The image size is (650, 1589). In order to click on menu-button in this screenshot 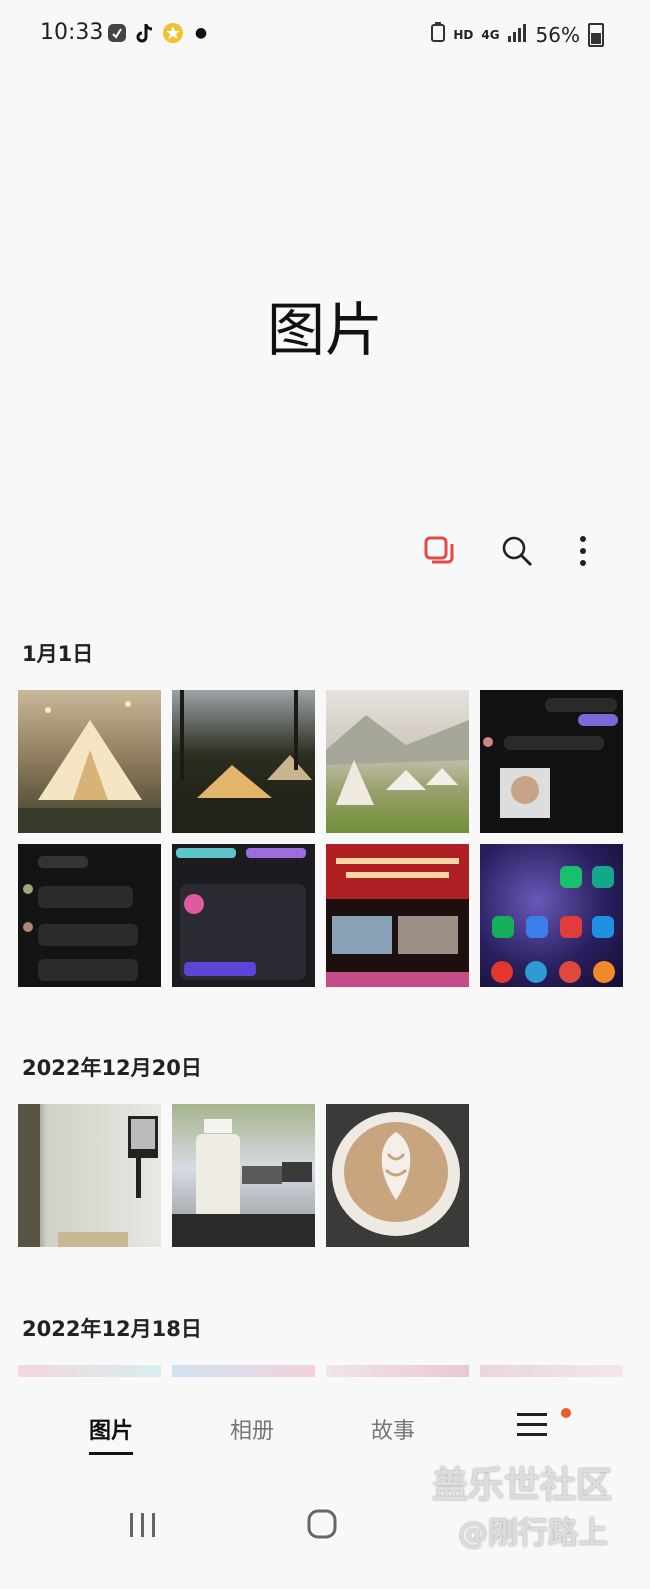, I will do `click(532, 1428)`.